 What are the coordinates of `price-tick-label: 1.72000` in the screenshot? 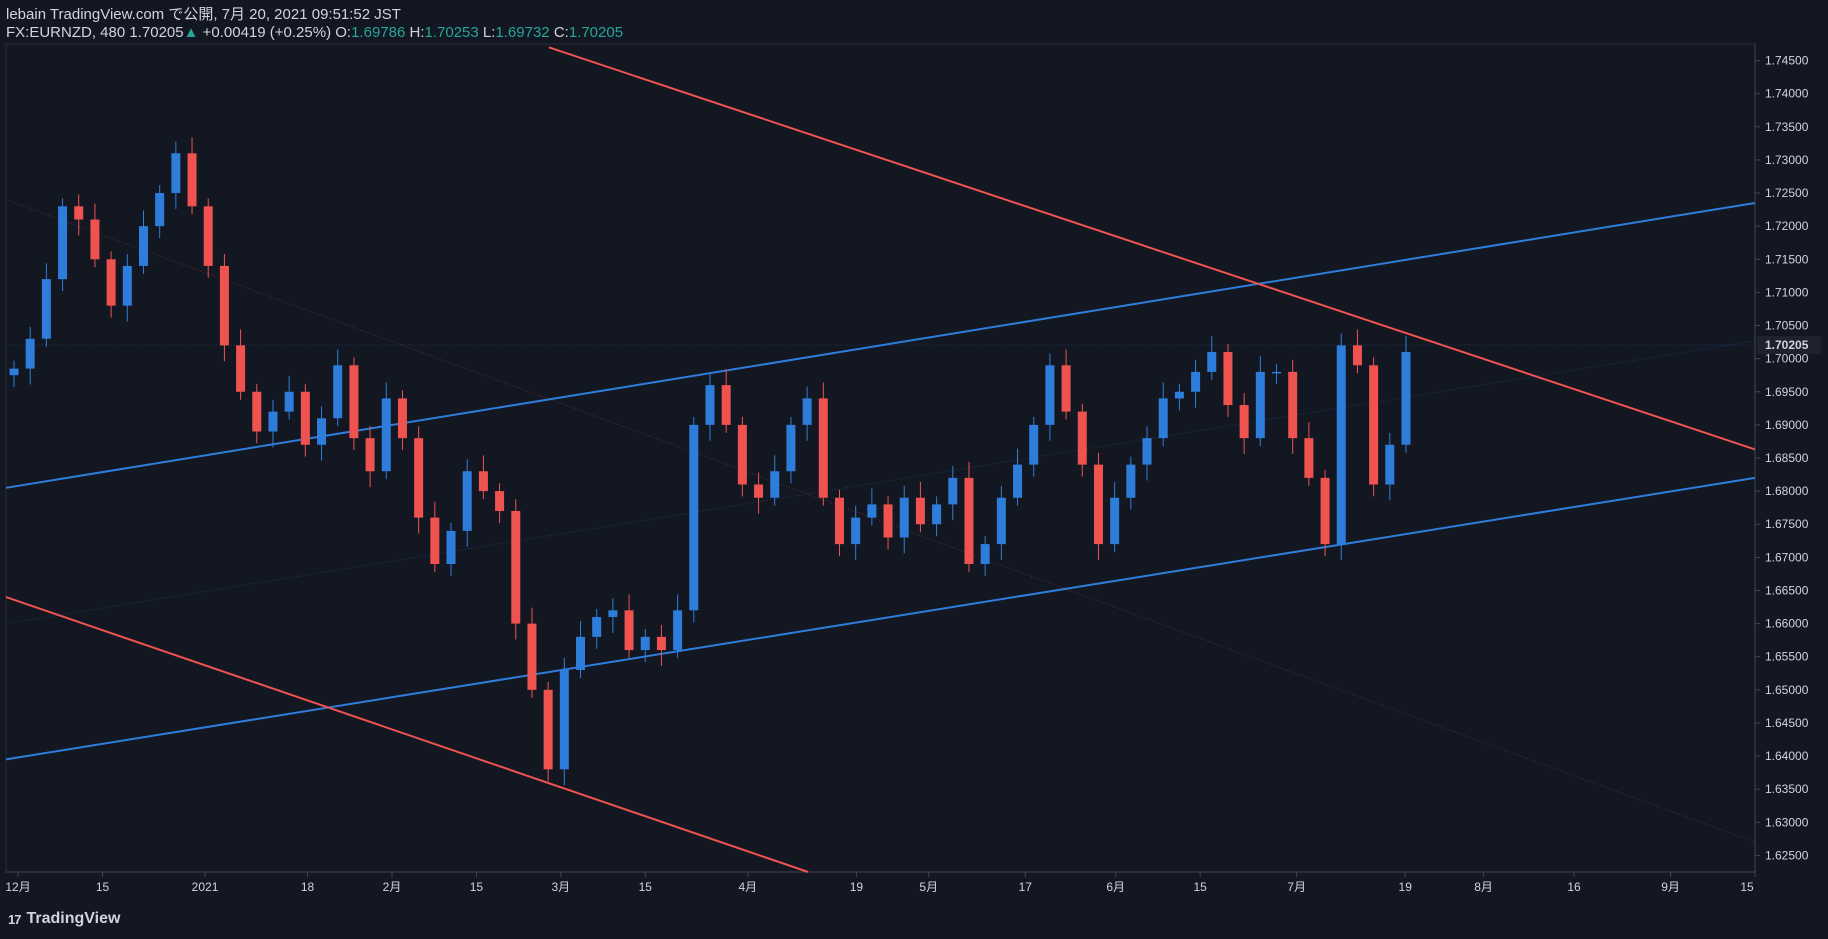 It's located at (1787, 226).